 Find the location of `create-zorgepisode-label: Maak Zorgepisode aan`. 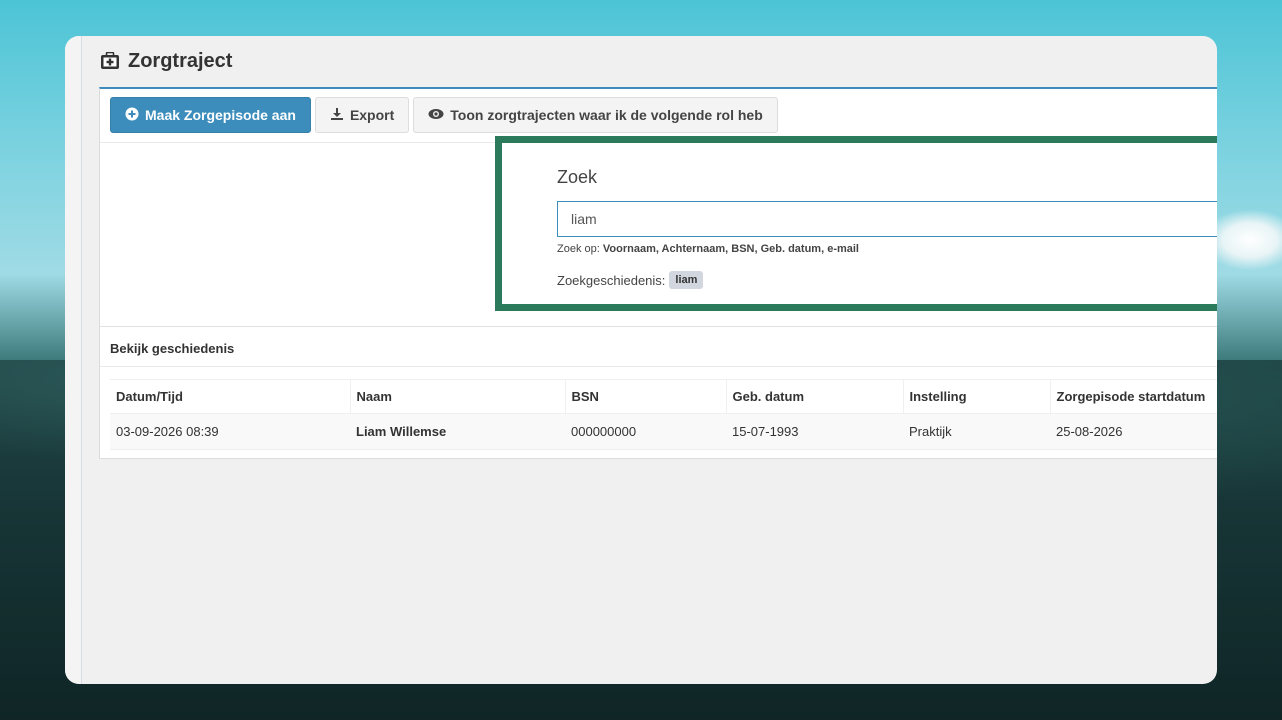

create-zorgepisode-label: Maak Zorgepisode aan is located at coordinates (220, 115).